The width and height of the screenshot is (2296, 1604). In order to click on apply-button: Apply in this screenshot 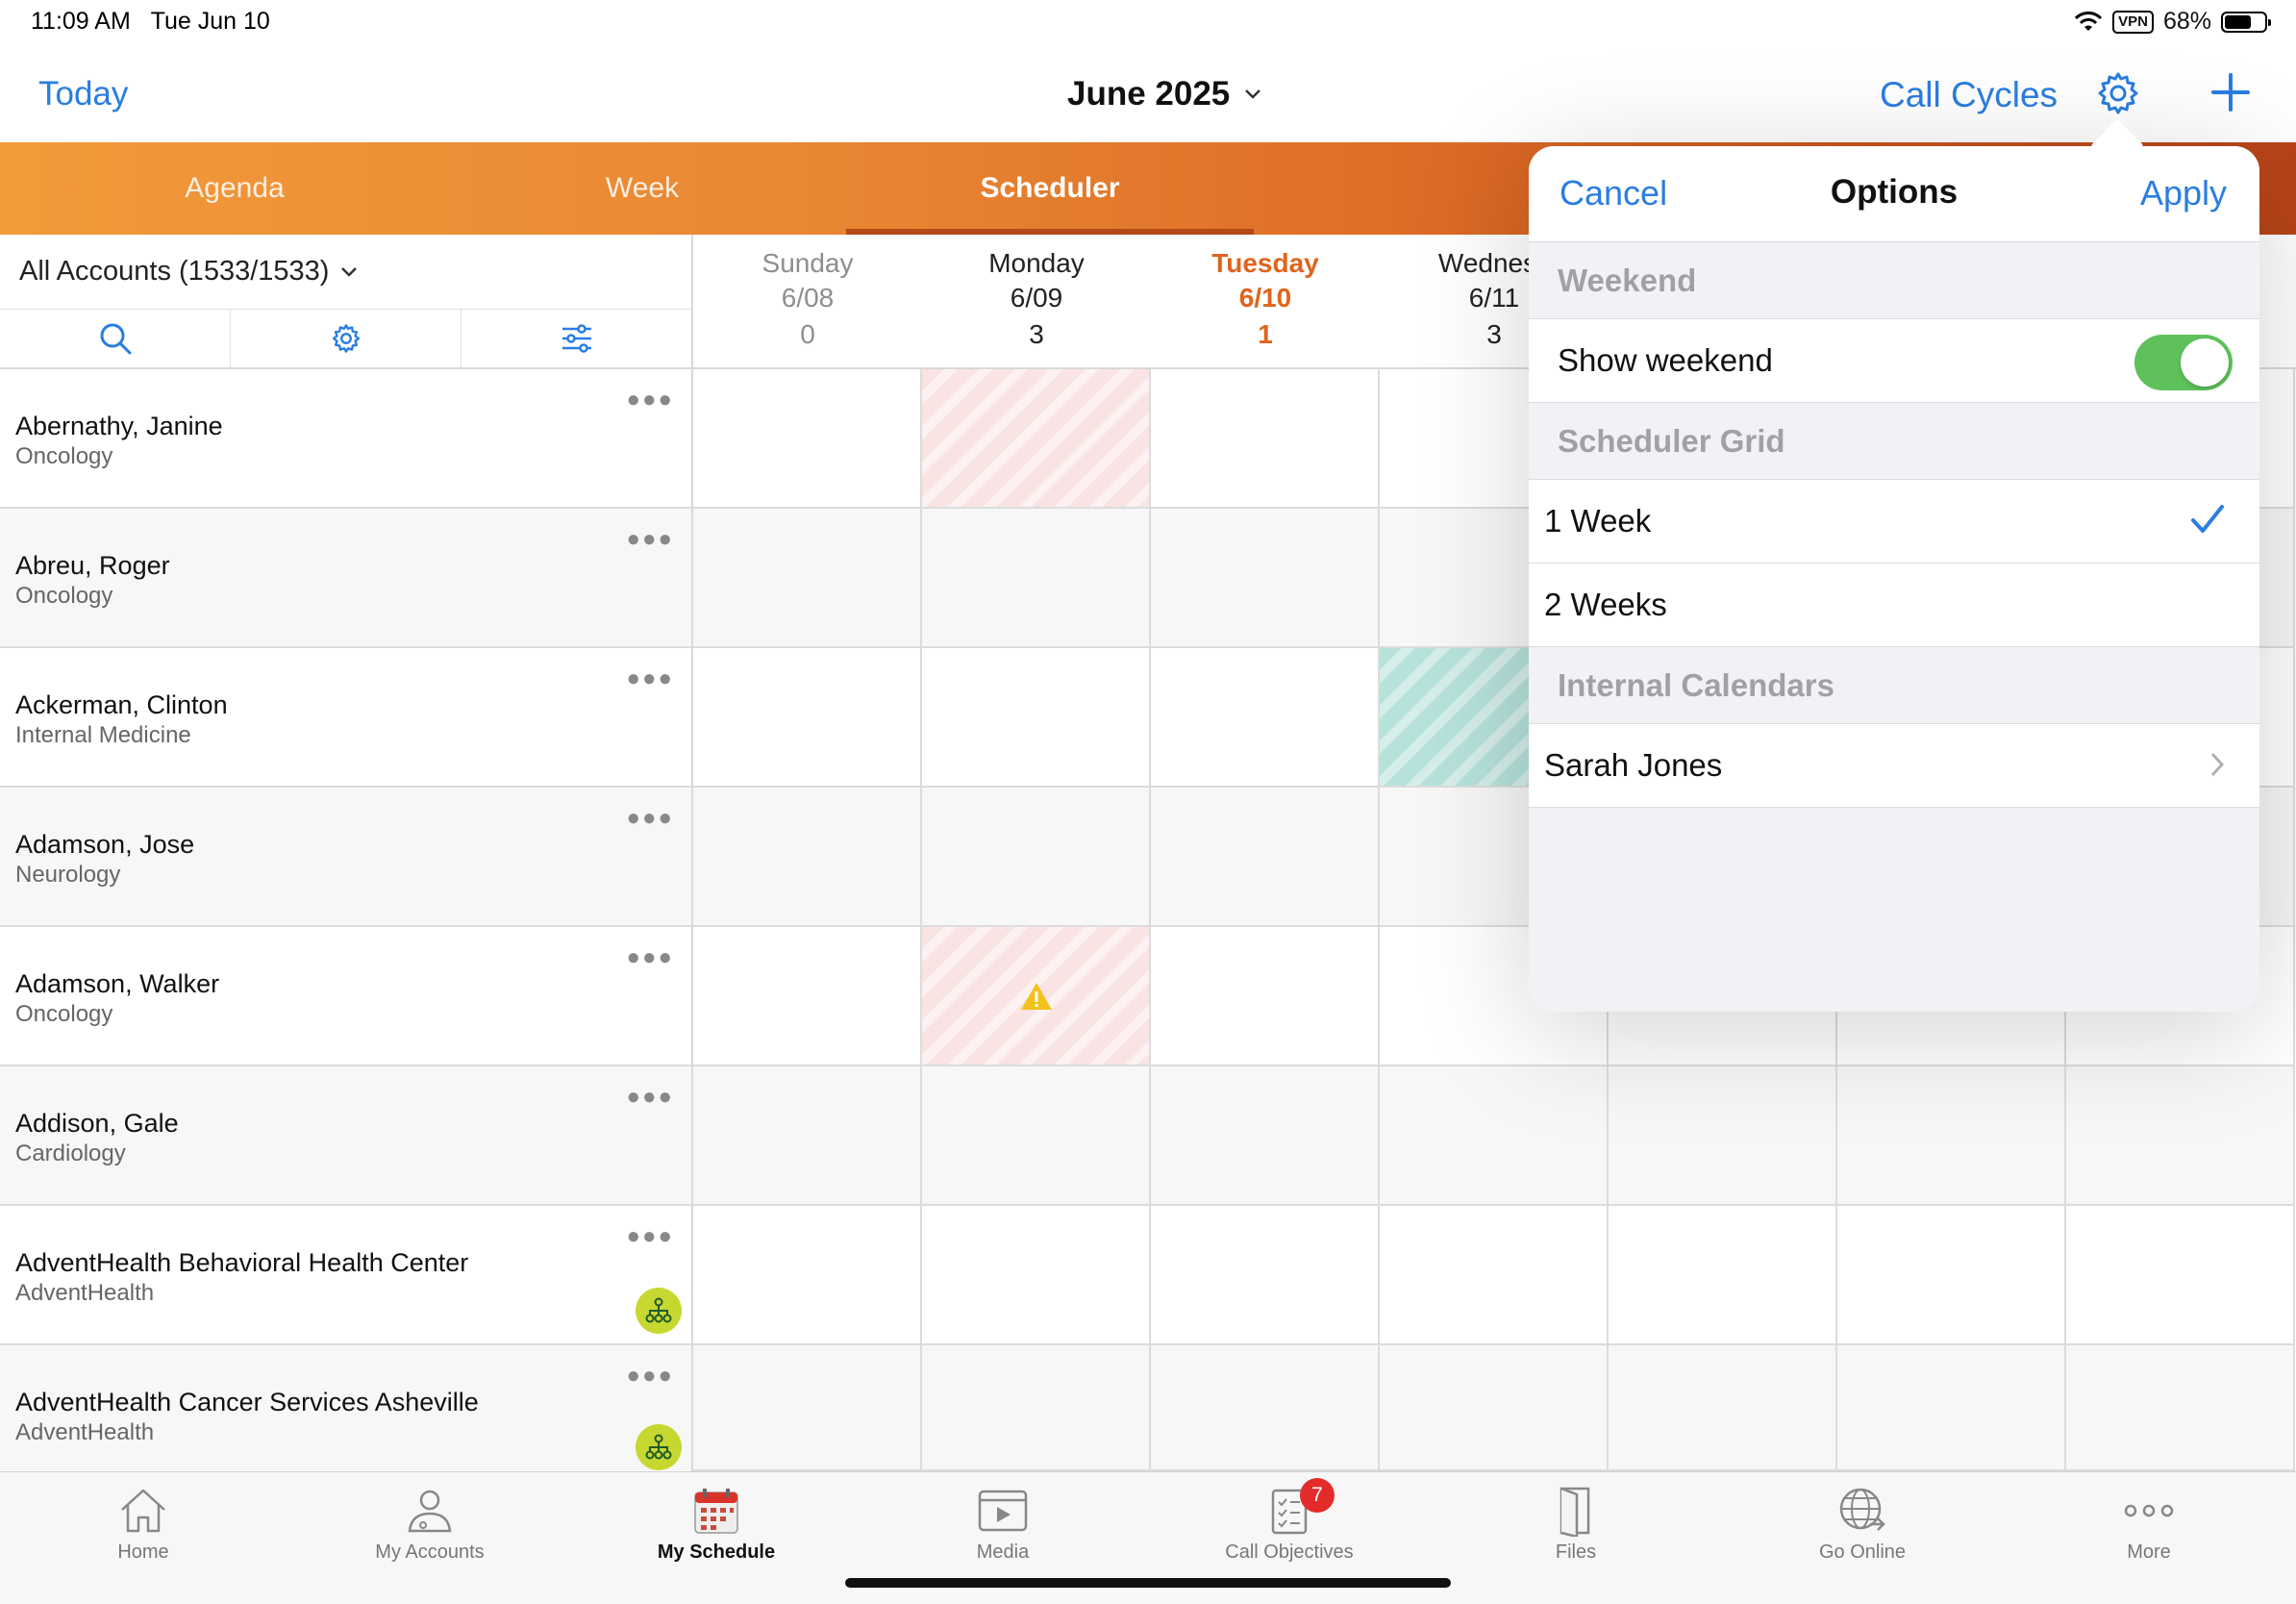, I will do `click(2183, 193)`.